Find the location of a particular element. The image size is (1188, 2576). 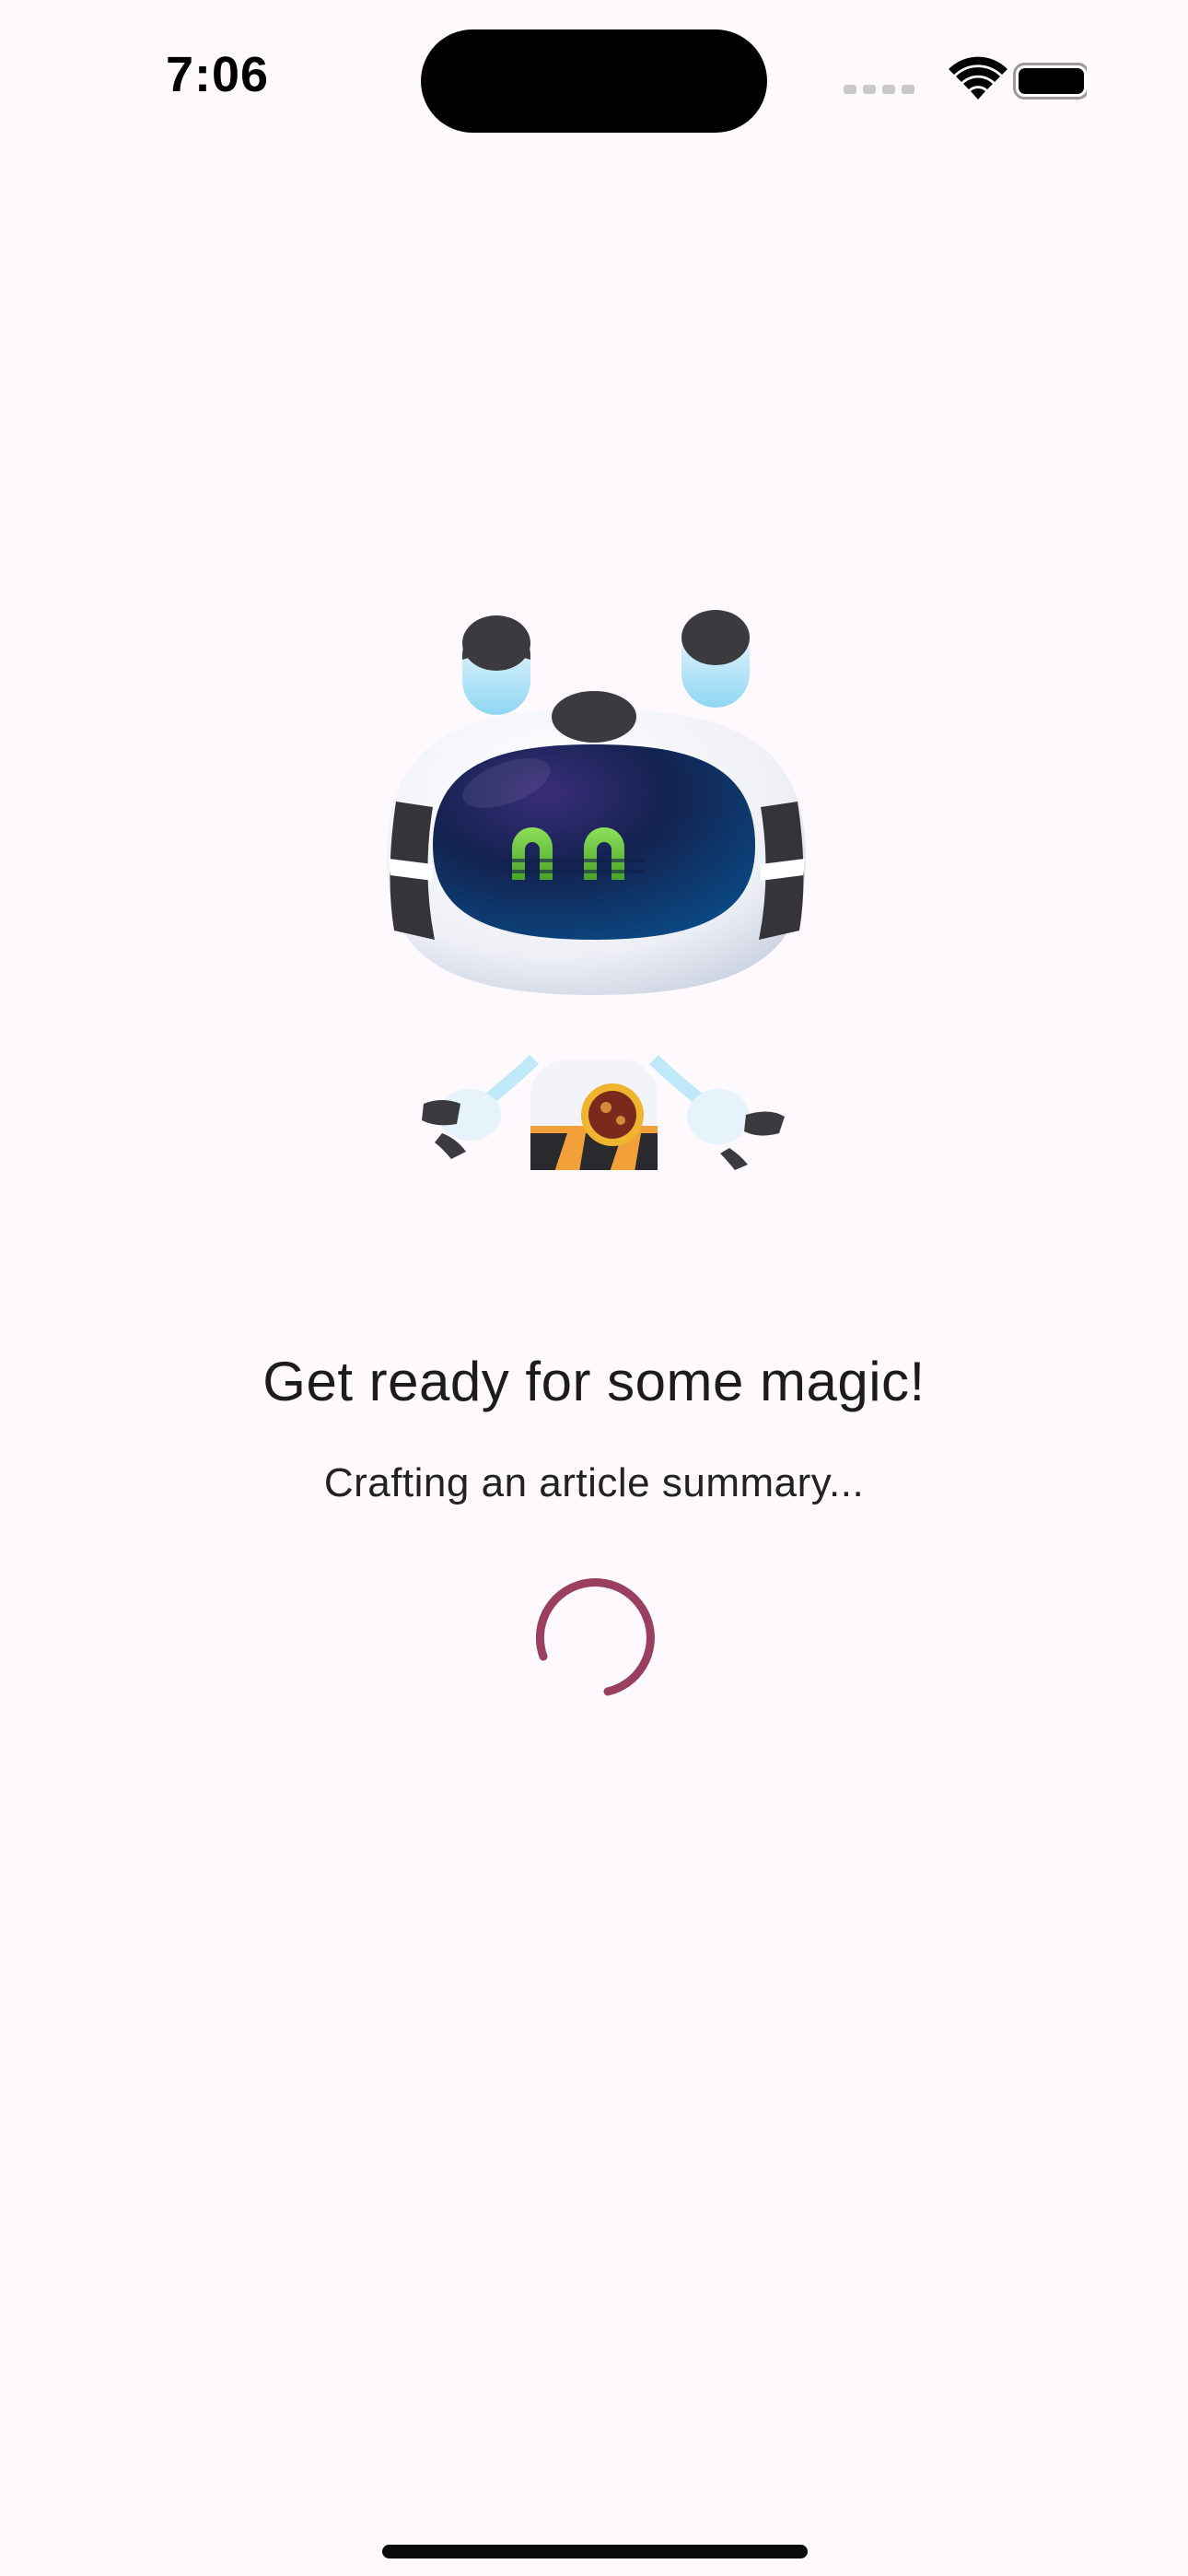

robot-mascot-illustration is located at coordinates (596, 890).